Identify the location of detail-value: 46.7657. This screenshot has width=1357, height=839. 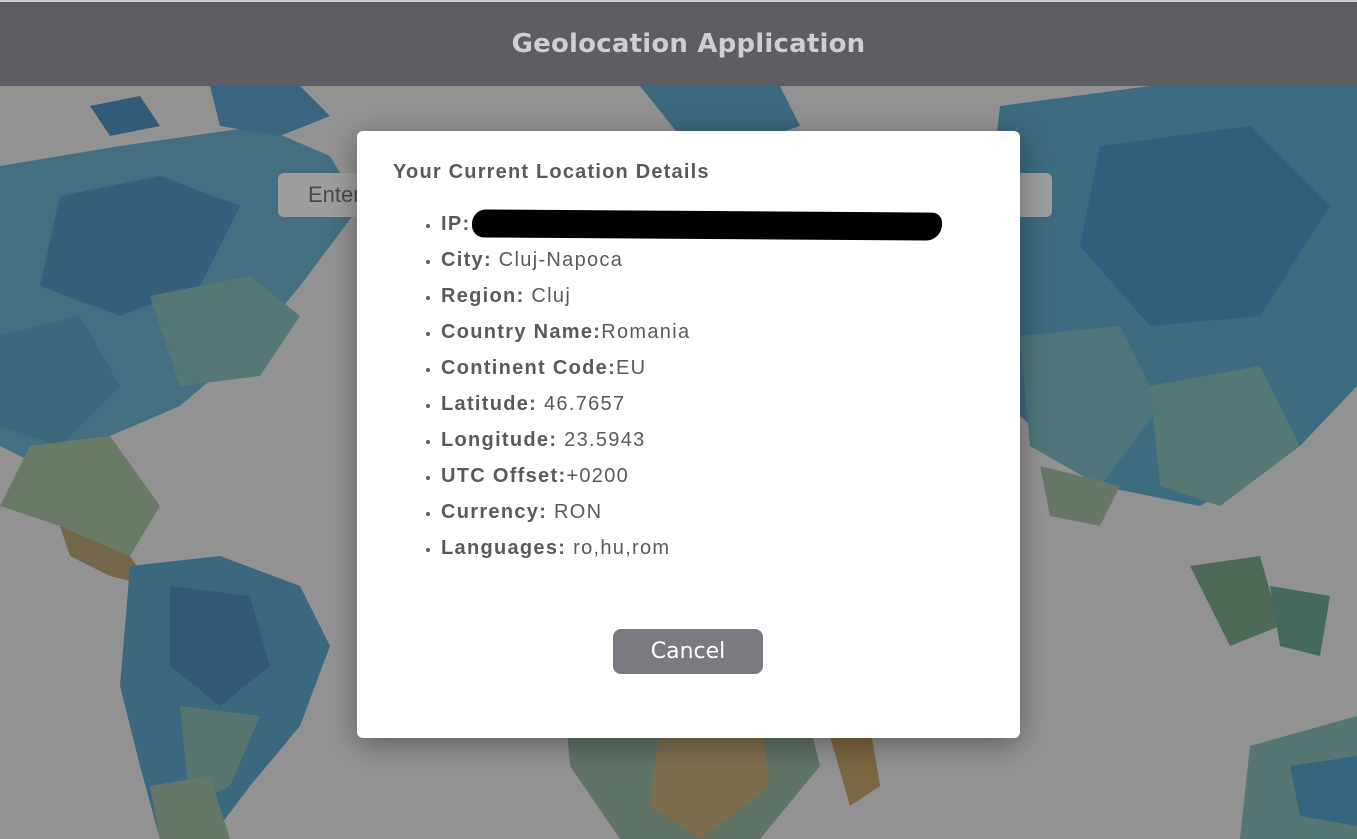
(581, 404).